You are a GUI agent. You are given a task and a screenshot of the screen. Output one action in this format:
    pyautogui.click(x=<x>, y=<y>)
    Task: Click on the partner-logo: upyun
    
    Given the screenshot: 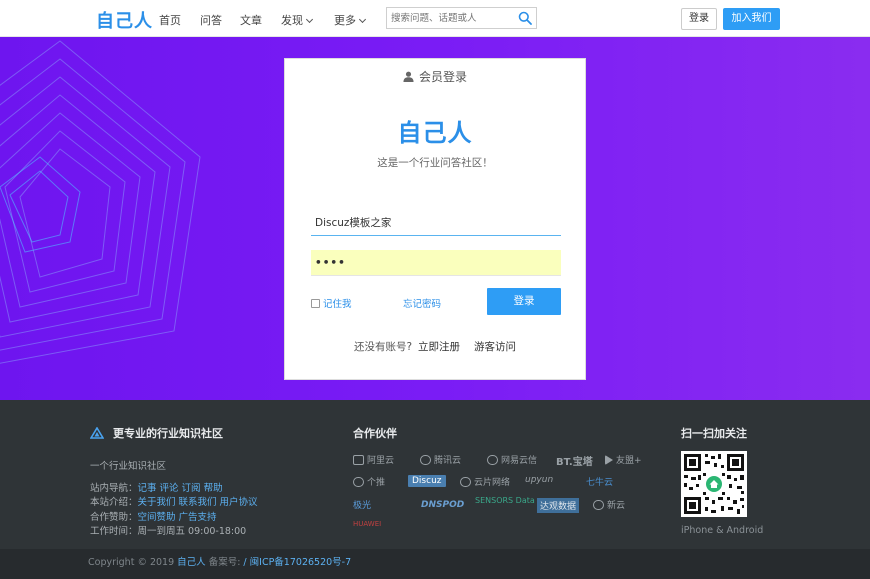 What is the action you would take?
    pyautogui.click(x=539, y=480)
    